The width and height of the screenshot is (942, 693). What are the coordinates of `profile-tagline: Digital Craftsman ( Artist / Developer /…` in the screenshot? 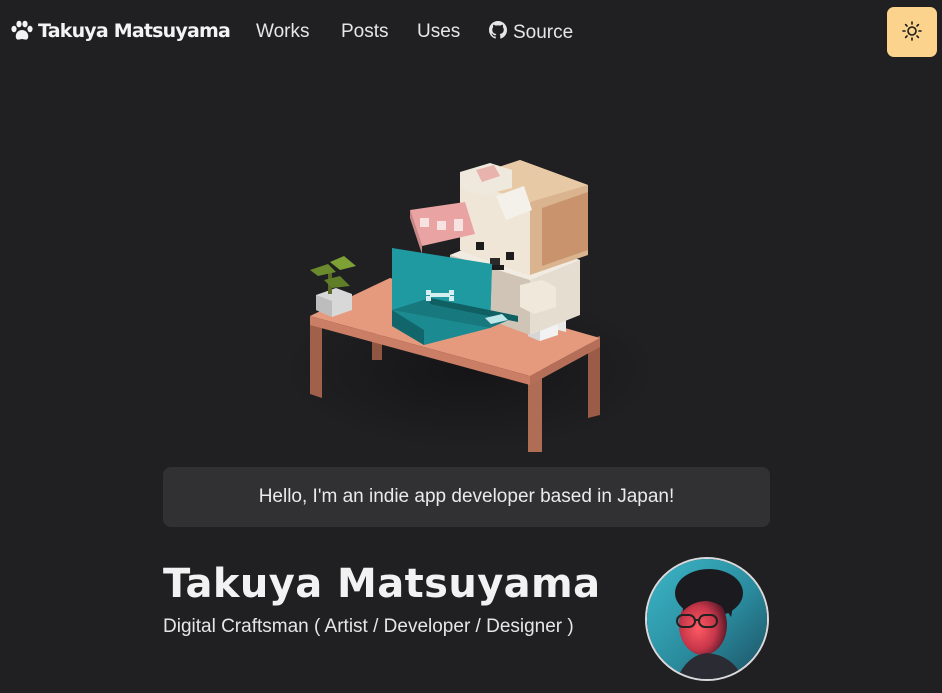 It's located at (368, 626).